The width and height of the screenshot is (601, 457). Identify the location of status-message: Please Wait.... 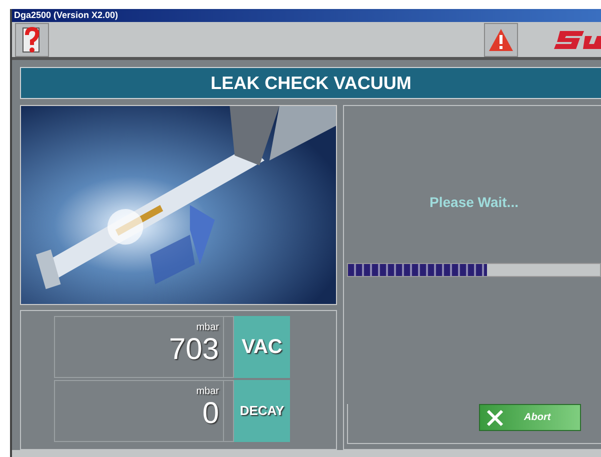
(474, 202).